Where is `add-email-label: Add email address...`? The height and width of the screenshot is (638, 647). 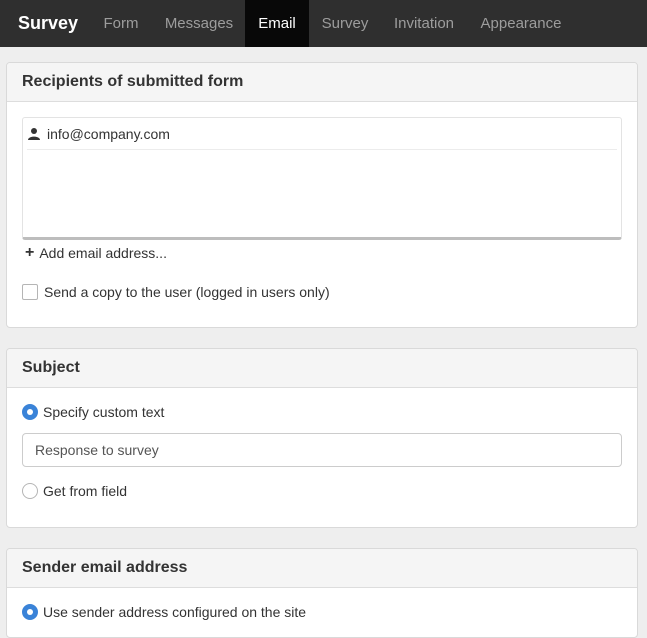 add-email-label: Add email address... is located at coordinates (103, 253).